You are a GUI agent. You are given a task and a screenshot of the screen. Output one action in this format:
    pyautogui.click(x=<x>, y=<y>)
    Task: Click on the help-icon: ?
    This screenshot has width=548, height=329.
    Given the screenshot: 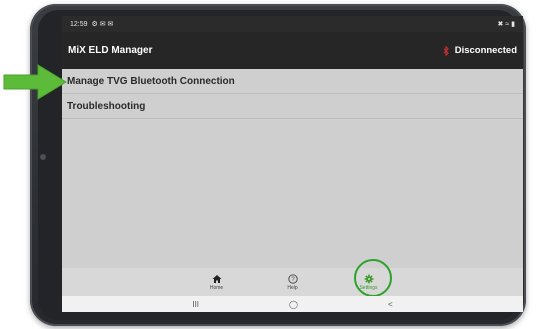 What is the action you would take?
    pyautogui.click(x=292, y=279)
    